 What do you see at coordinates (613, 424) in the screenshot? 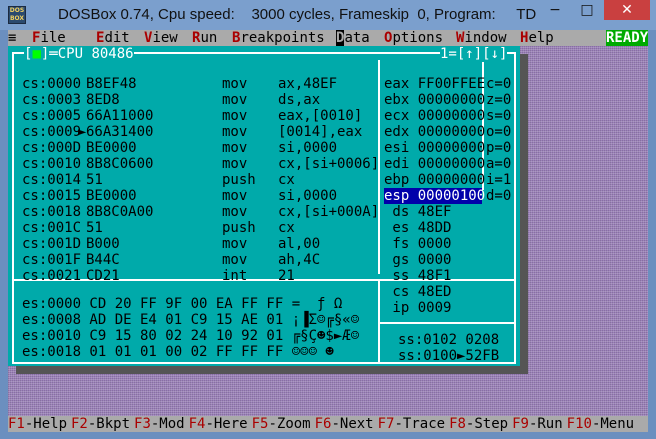
I see `status-label: -Menu` at bounding box center [613, 424].